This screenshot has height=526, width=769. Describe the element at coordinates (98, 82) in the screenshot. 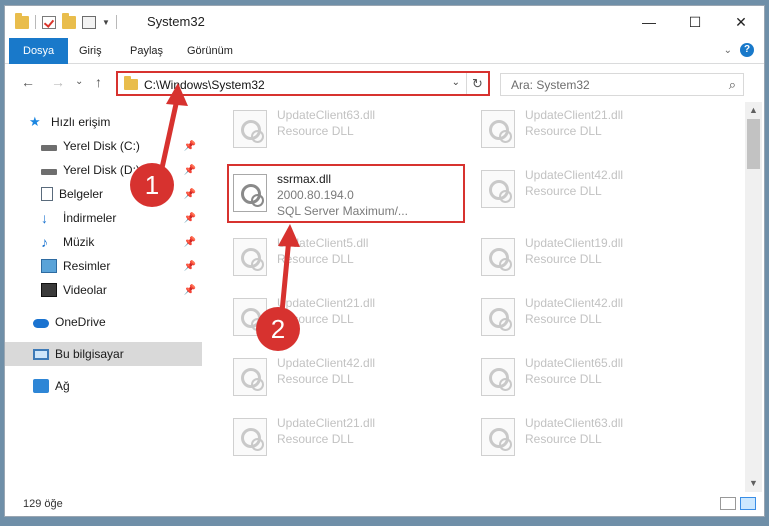

I see `up-button: ↑` at that location.